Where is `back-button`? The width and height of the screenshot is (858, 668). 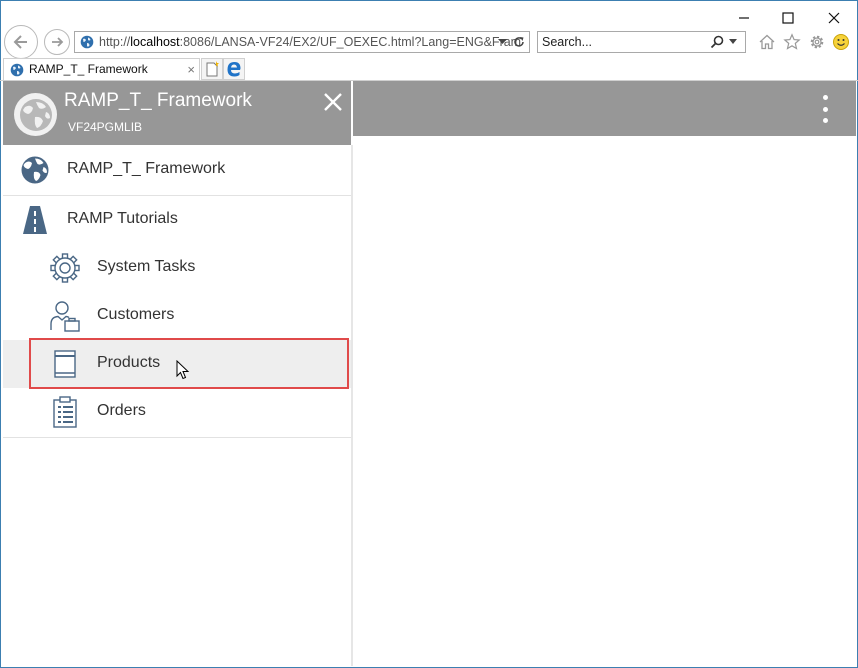 back-button is located at coordinates (21, 42).